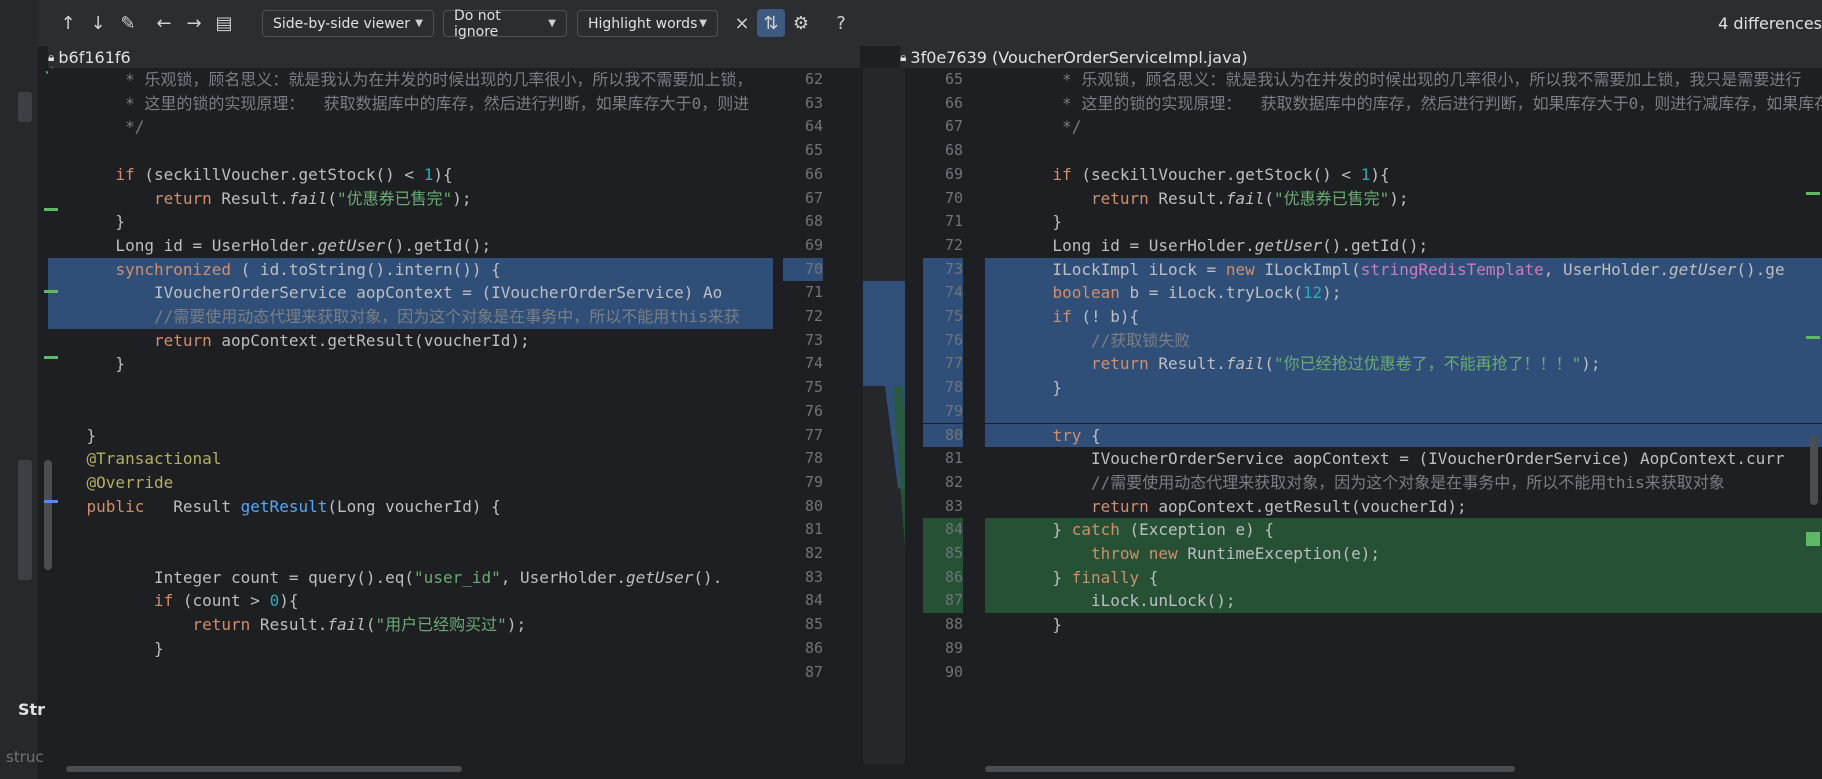 Image resolution: width=1822 pixels, height=779 pixels. What do you see at coordinates (1403, 554) in the screenshot?
I see `code-line: throw new RuntimeException(e);` at bounding box center [1403, 554].